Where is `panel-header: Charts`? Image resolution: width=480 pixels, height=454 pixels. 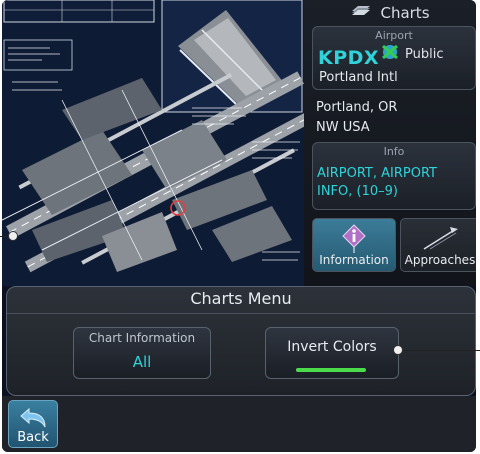 panel-header: Charts is located at coordinates (390, 13).